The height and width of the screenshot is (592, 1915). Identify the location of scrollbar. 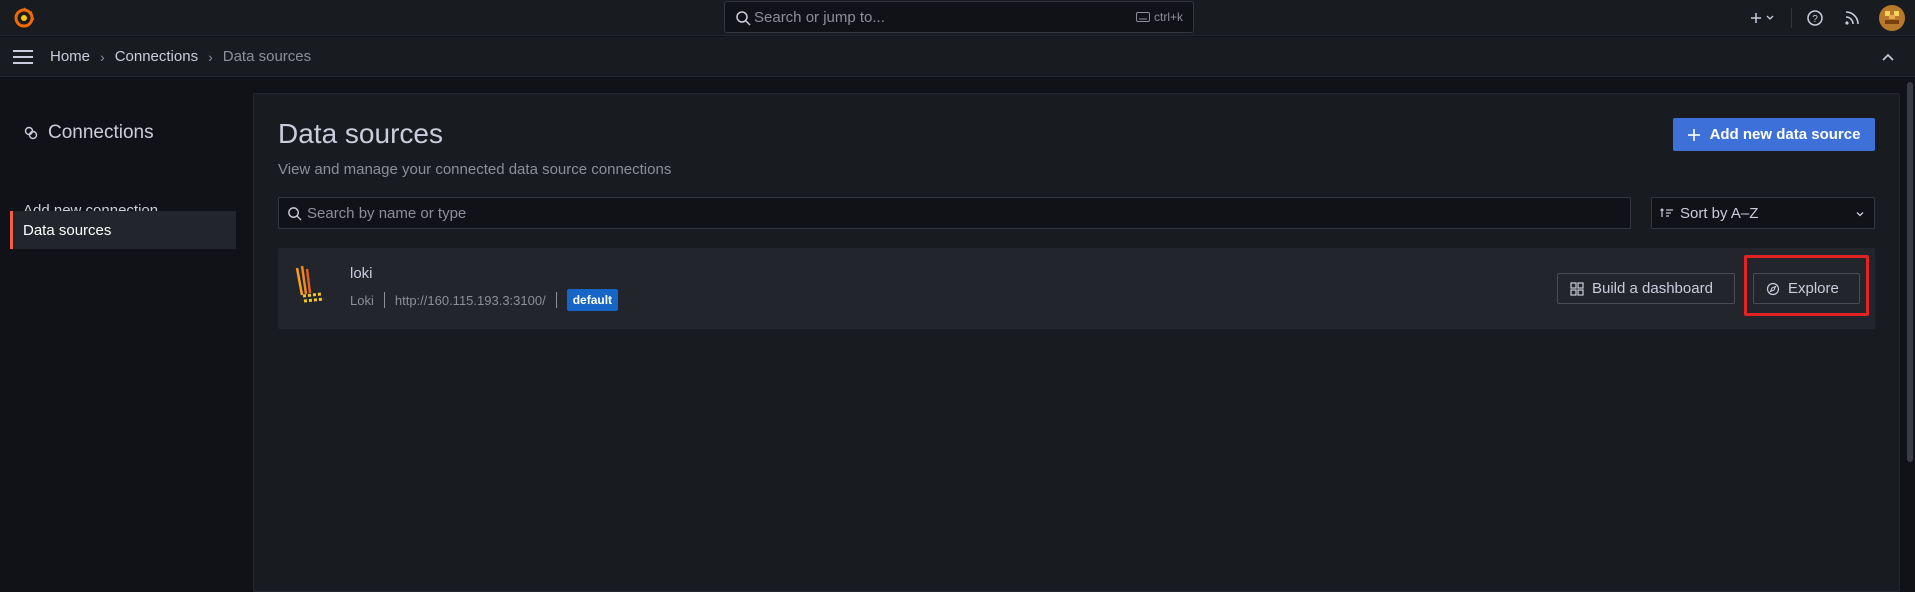
(1910, 335).